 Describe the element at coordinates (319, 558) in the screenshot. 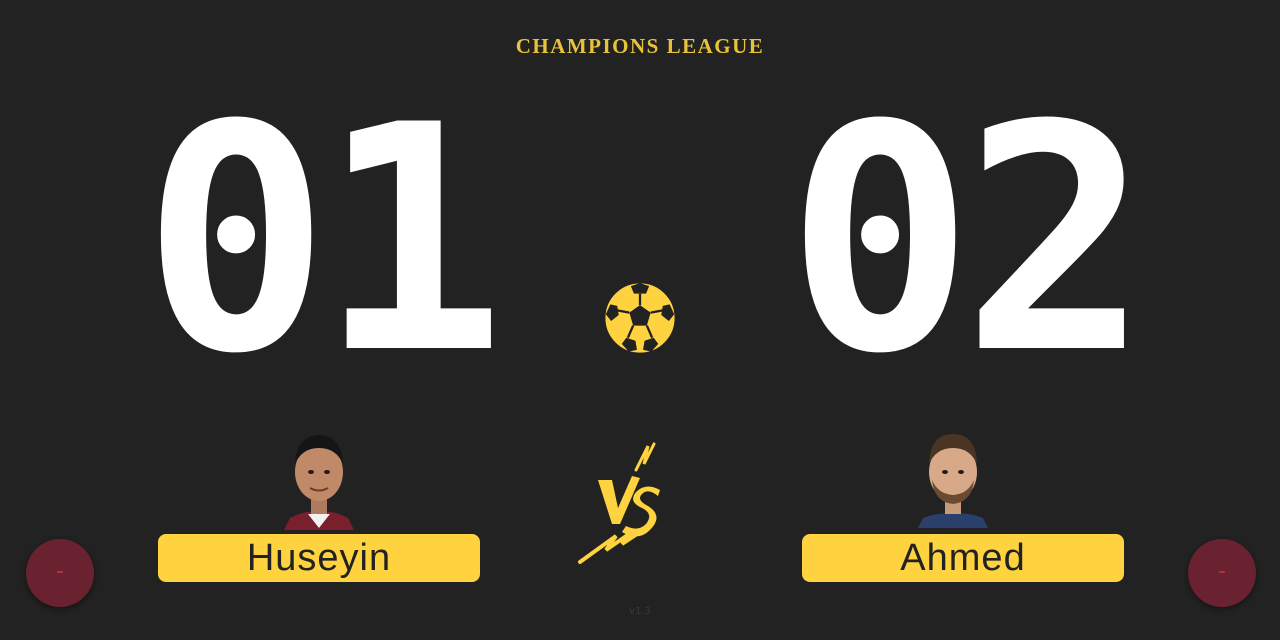

I see `home-player-name-button: Huseyin` at that location.